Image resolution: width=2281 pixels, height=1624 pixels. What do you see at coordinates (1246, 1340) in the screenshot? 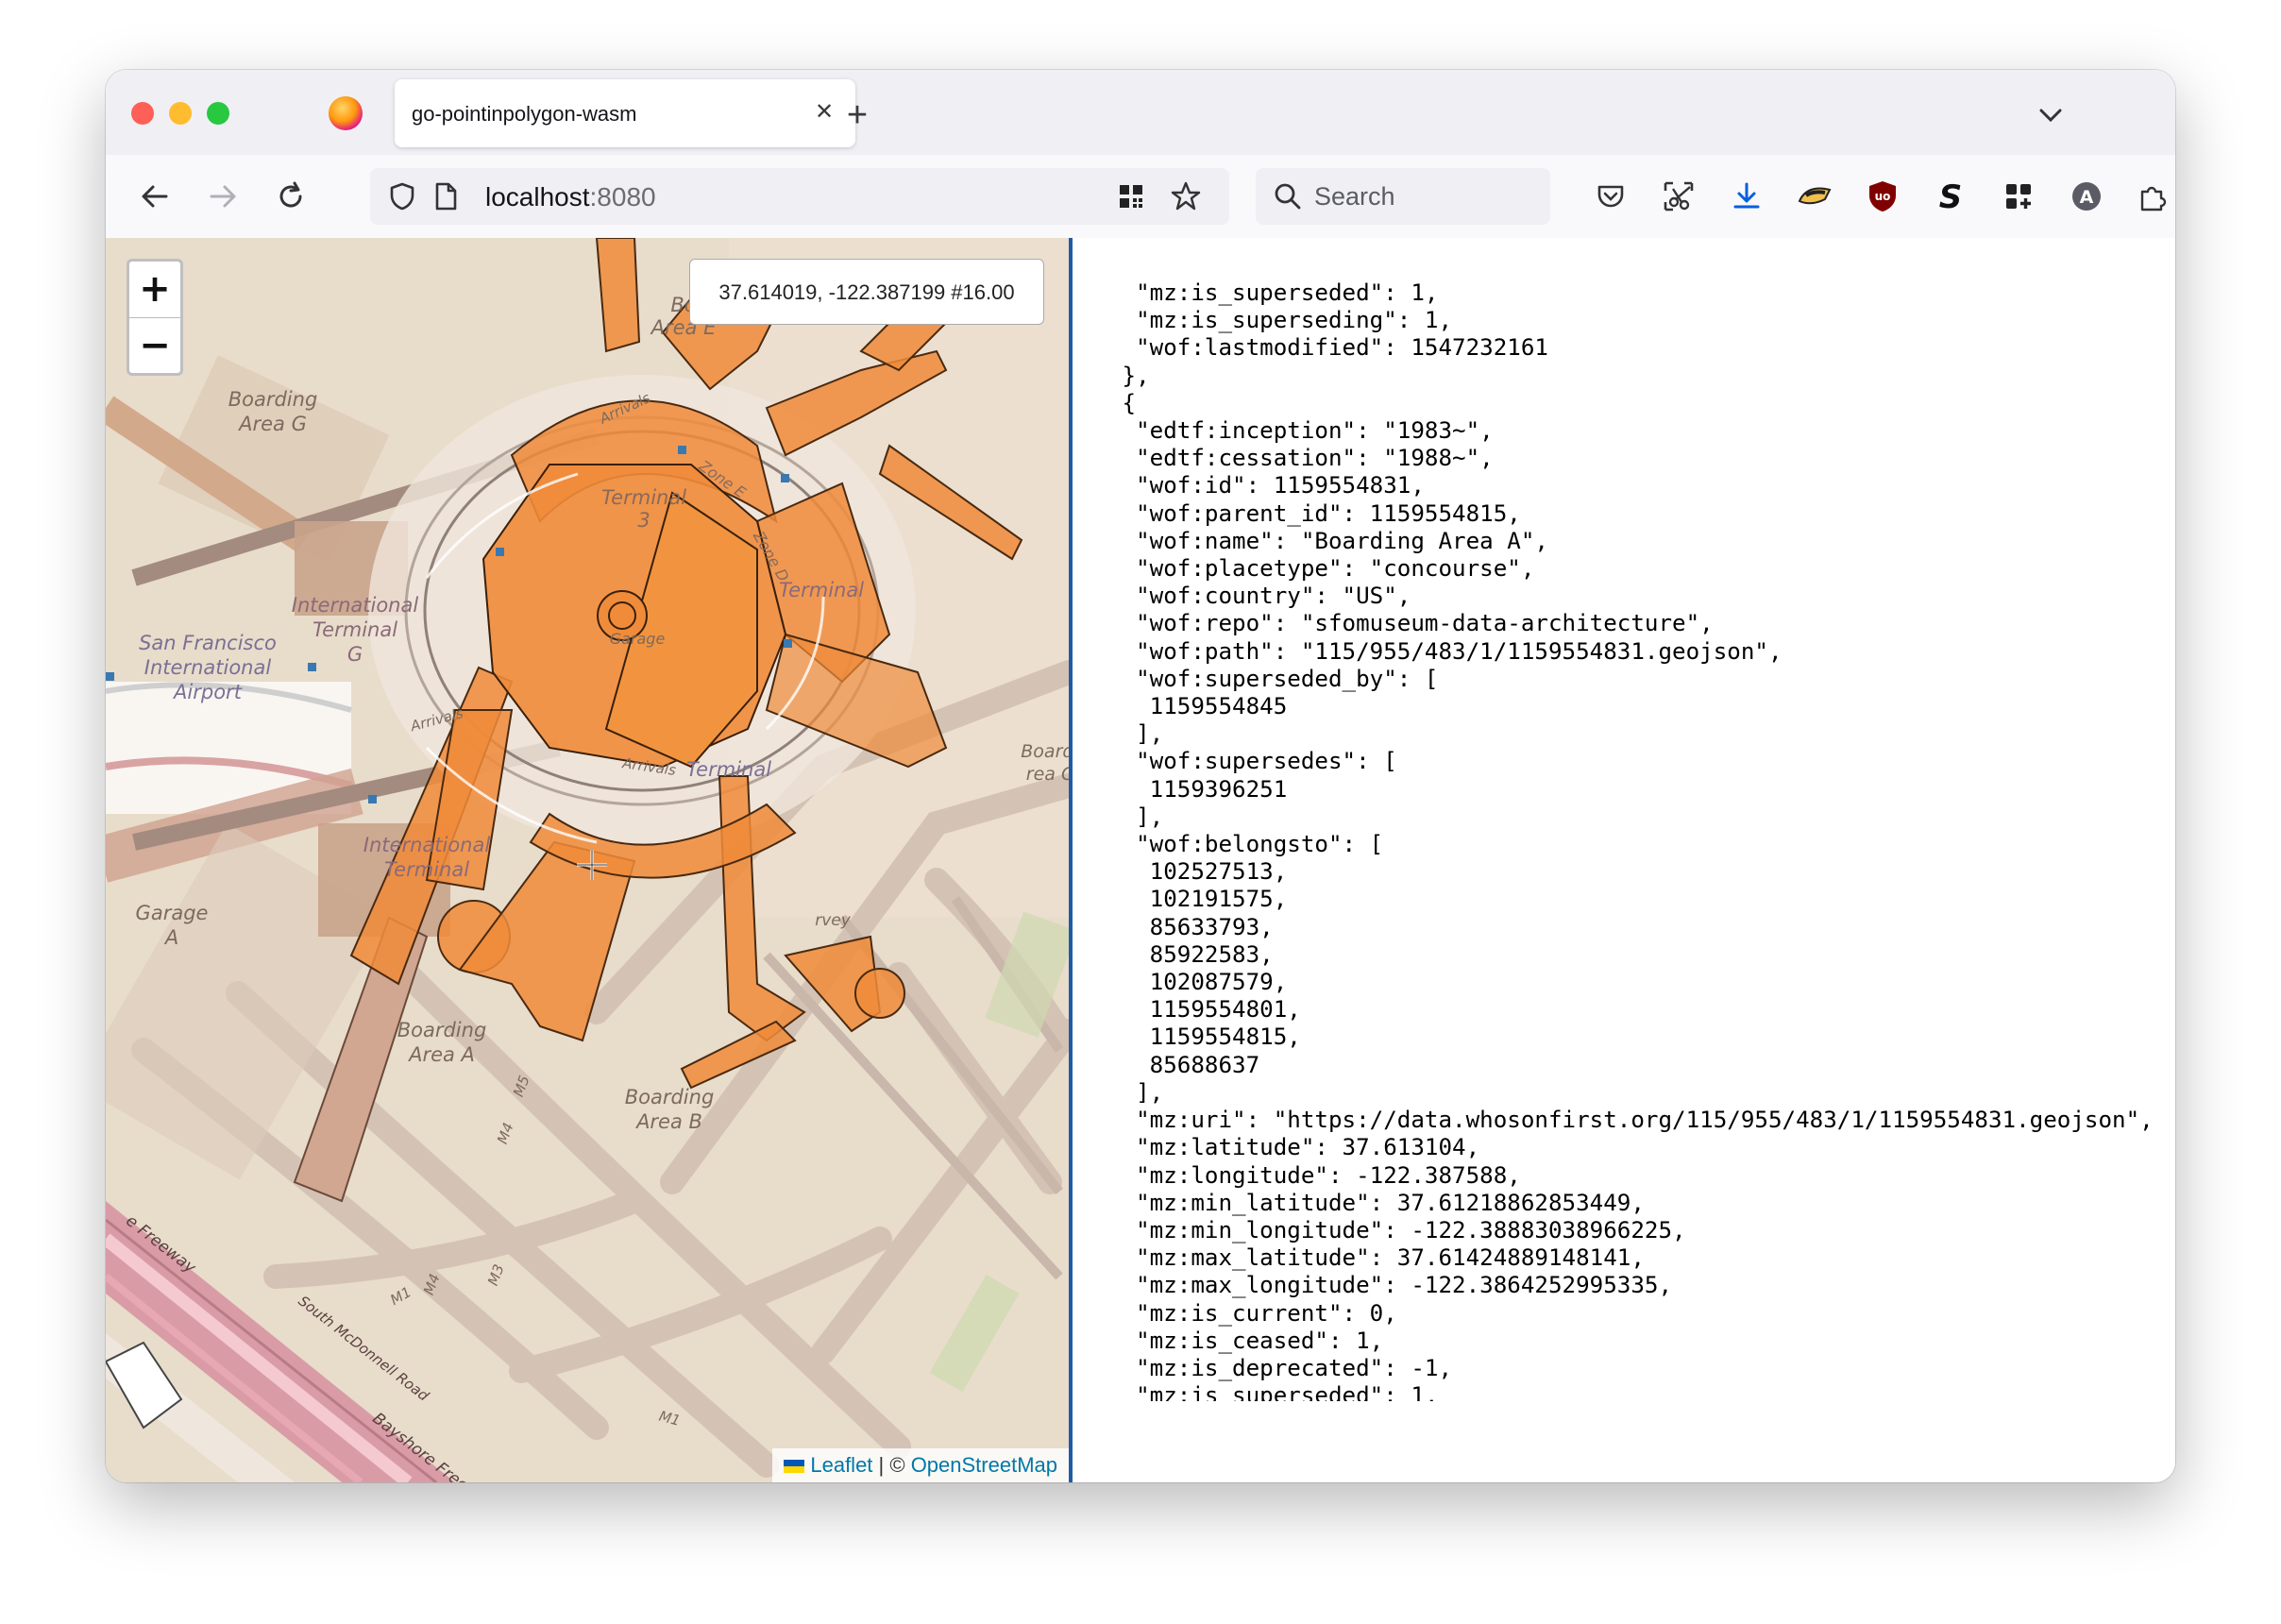
I see `json-line: "mz:is_ceased": 1,` at bounding box center [1246, 1340].